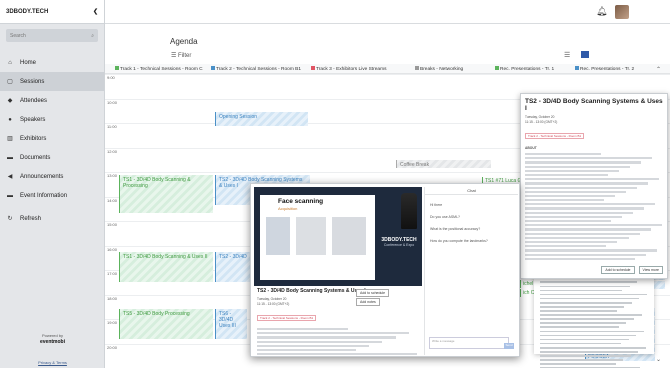 This screenshot has height=368, width=670. I want to click on microphone-icon: ●, so click(10, 119).